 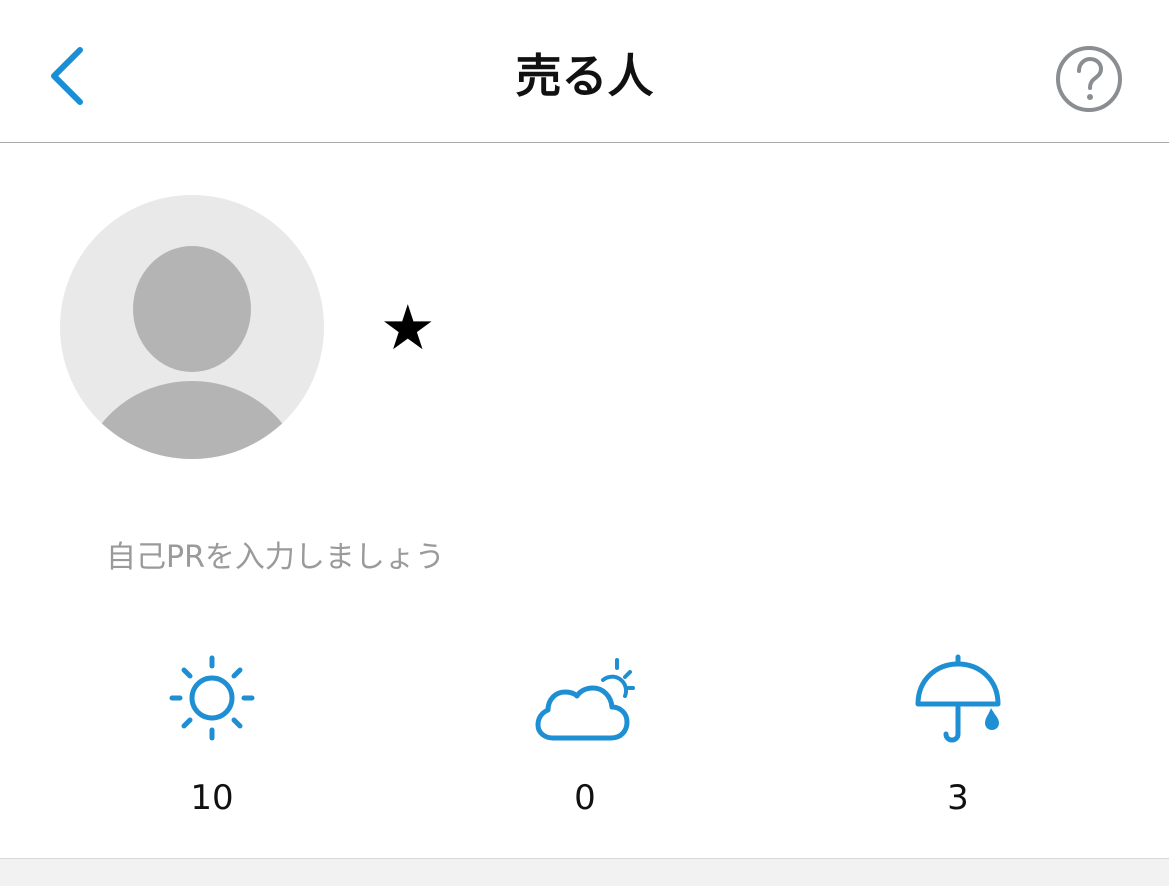 What do you see at coordinates (212, 798) in the screenshot?
I see `evaluation-good-count: 10` at bounding box center [212, 798].